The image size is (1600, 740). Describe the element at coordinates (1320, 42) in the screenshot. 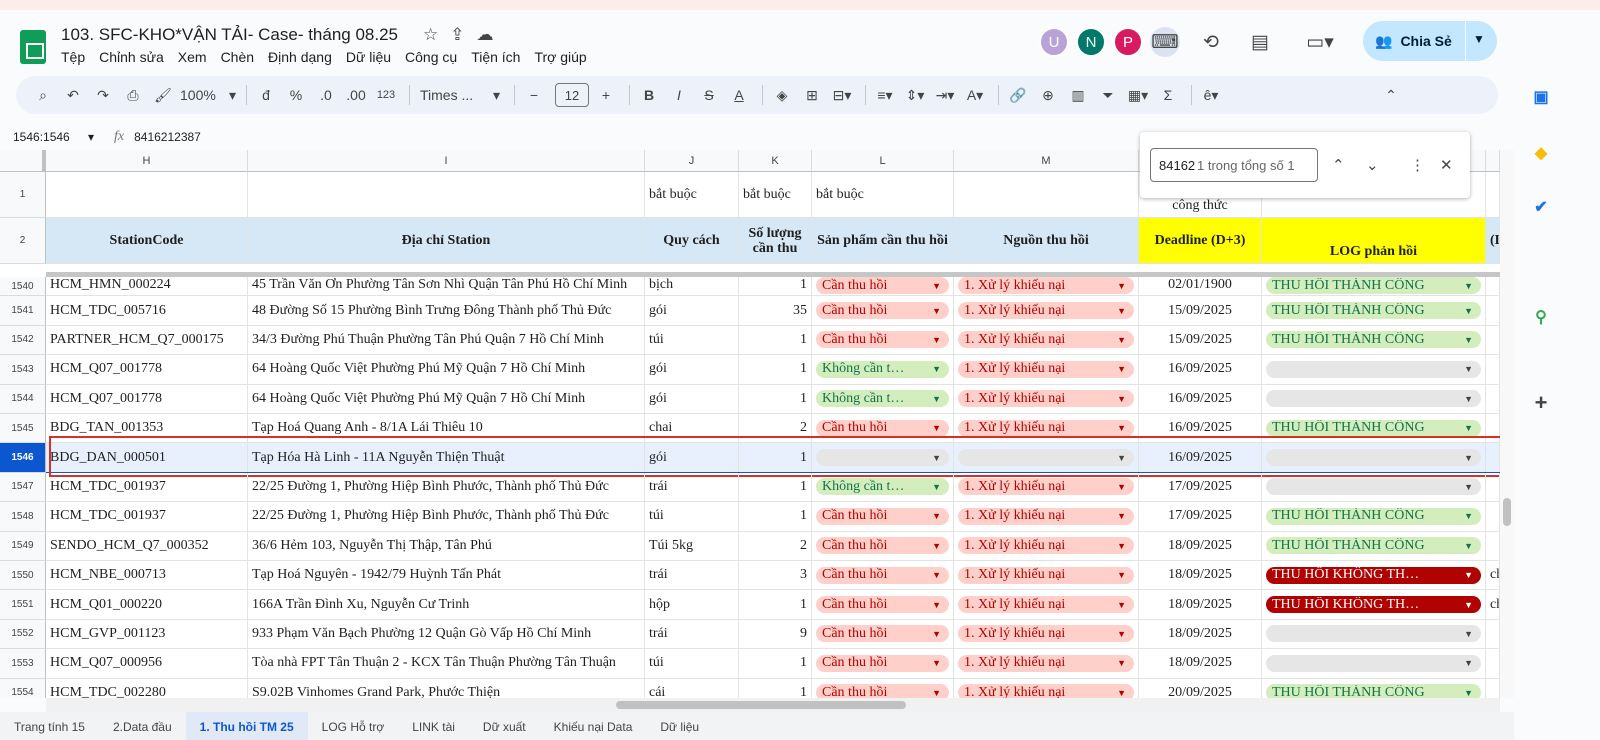

I see `meet-icon: ▭▾` at that location.